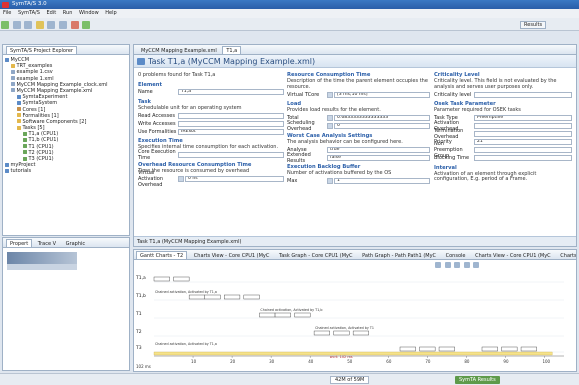  What do you see at coordinates (382, 118) in the screenshot?
I see `total-load-field: 0.6833333333333333` at bounding box center [382, 118].